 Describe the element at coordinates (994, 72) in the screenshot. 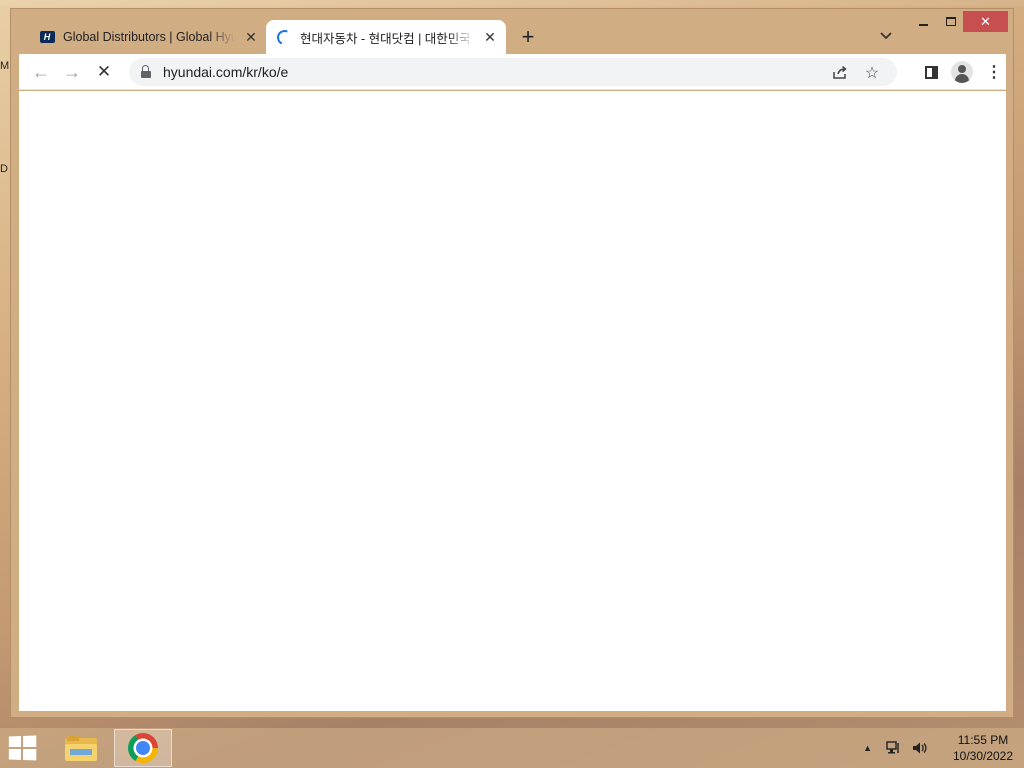

I see `kebab-menu-icon: ⋮` at that location.